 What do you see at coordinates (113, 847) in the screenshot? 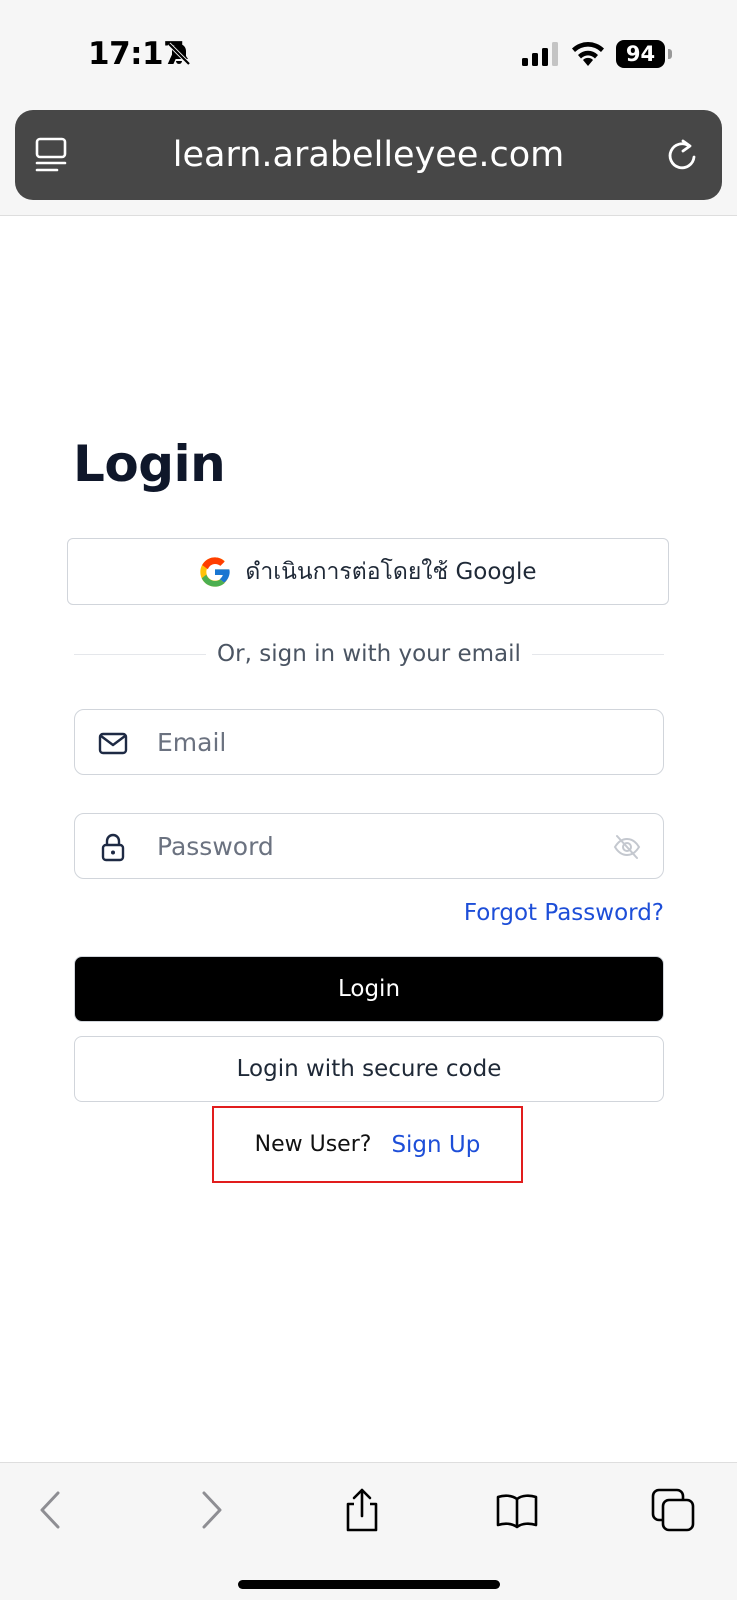
I see `lock-icon` at bounding box center [113, 847].